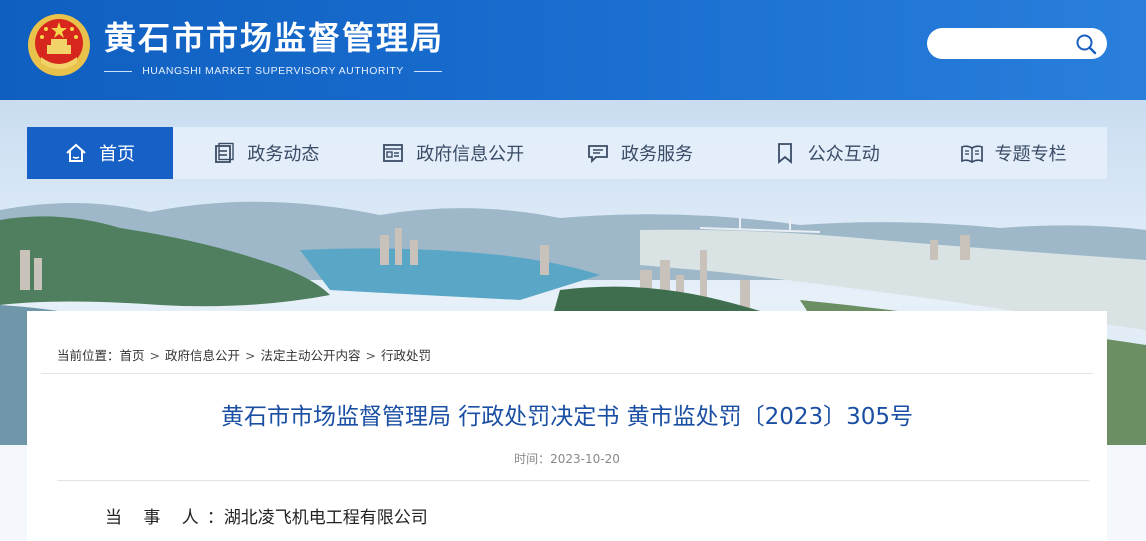 The image size is (1146, 541). Describe the element at coordinates (59, 45) in the screenshot. I see `national-emblem-logo` at that location.